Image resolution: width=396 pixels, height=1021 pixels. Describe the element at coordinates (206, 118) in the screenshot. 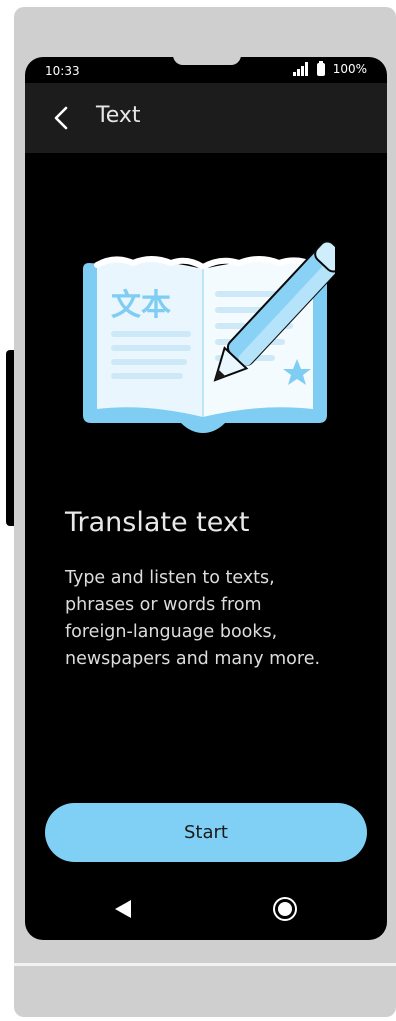

I see `app-bar: Text` at that location.